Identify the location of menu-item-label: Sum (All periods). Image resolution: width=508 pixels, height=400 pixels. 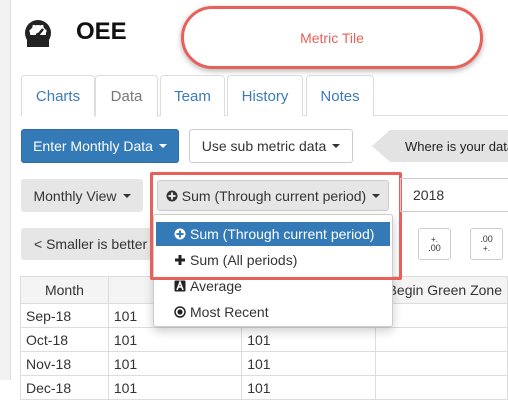
(244, 260).